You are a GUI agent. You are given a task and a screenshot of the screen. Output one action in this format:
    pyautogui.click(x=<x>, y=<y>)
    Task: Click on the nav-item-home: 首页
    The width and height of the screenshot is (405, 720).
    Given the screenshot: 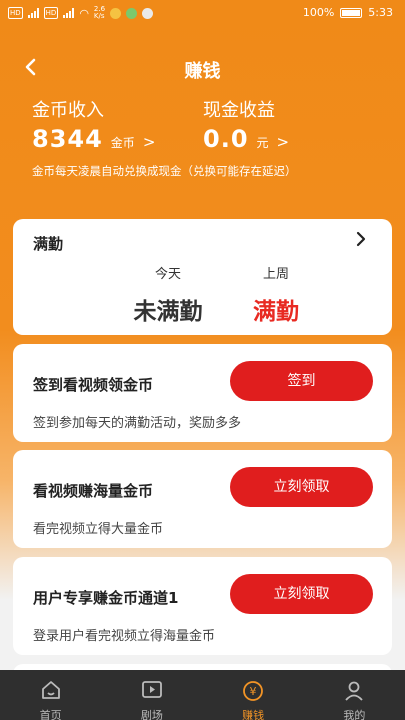 What is the action you would take?
    pyautogui.click(x=50, y=695)
    